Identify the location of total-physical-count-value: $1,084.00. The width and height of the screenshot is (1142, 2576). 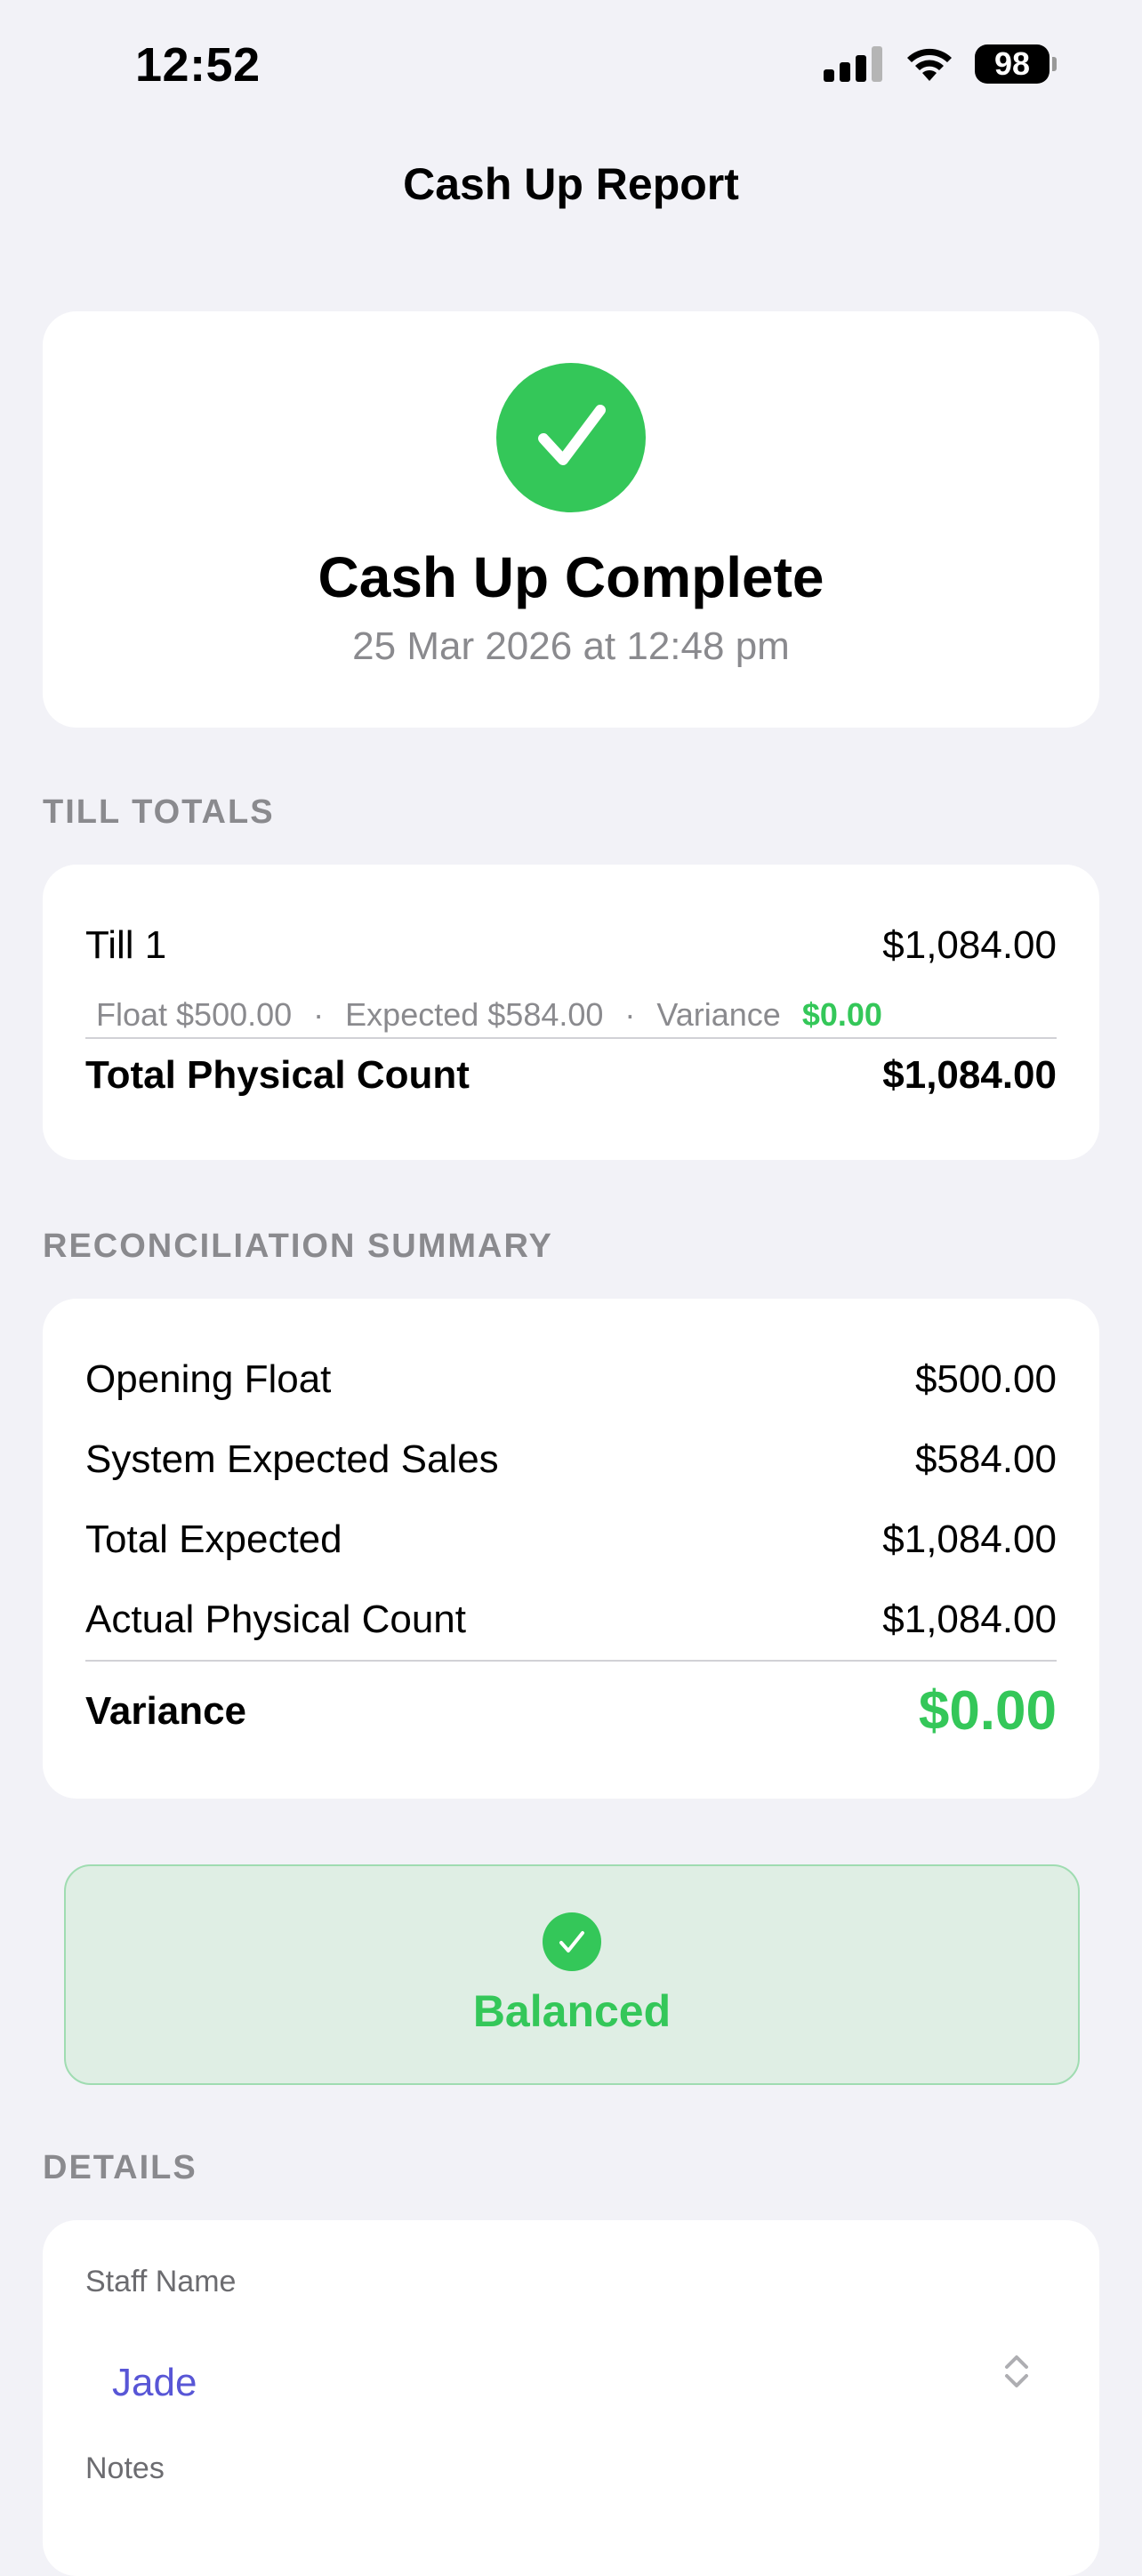
(969, 1075).